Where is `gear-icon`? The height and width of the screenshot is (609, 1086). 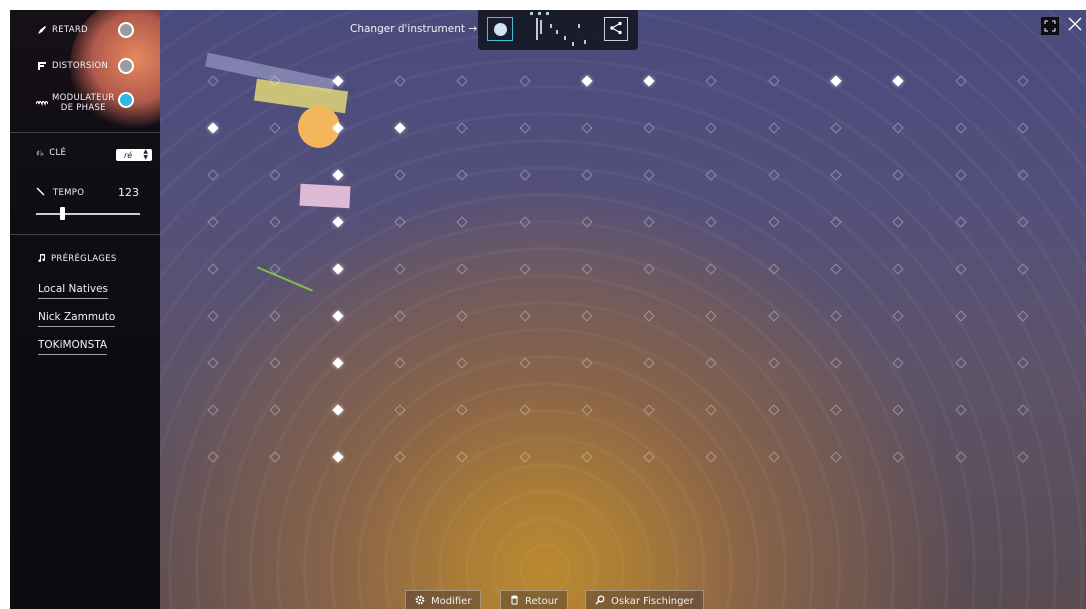 gear-icon is located at coordinates (420, 601).